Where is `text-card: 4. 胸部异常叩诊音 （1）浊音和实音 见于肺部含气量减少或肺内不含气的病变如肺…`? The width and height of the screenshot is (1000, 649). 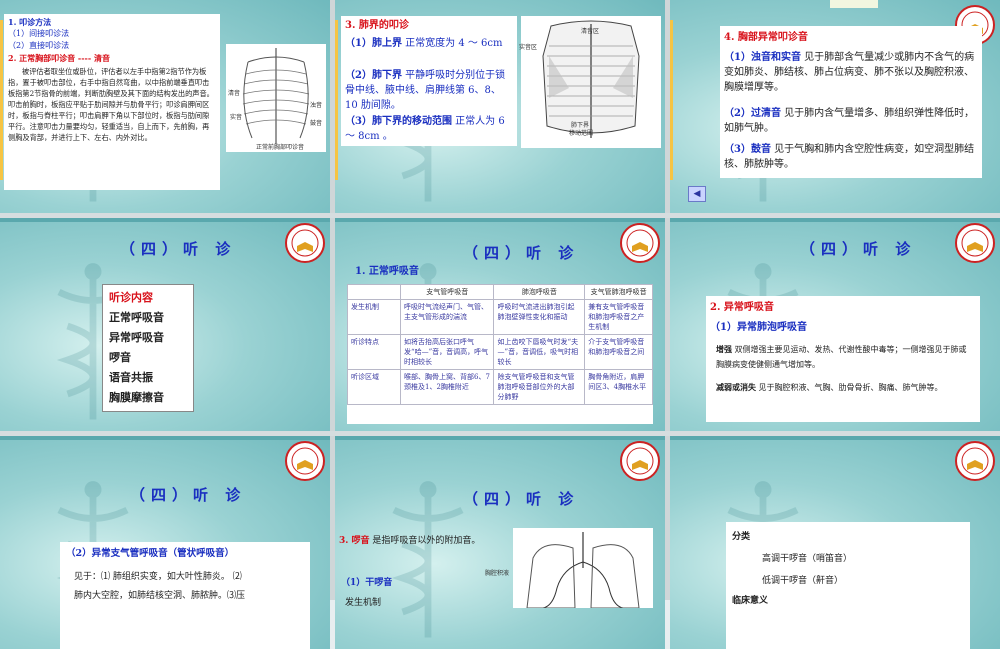 text-card: 4. 胸部异常叩诊音 （1）浊音和实音 见于肺部含气量减少或肺内不含气的病变如肺… is located at coordinates (851, 102).